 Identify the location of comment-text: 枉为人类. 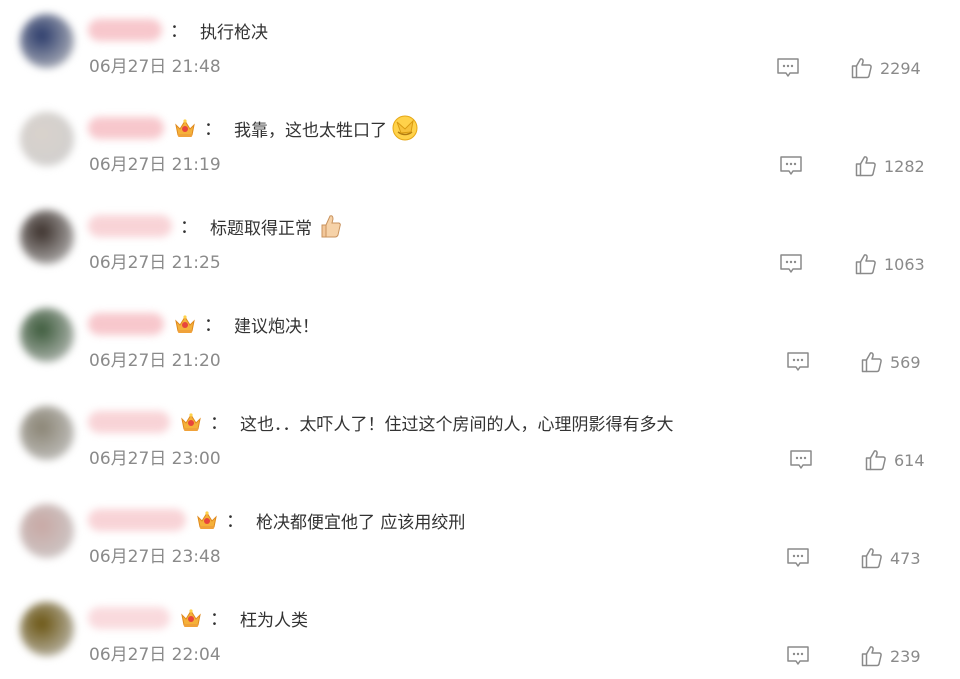
(274, 620).